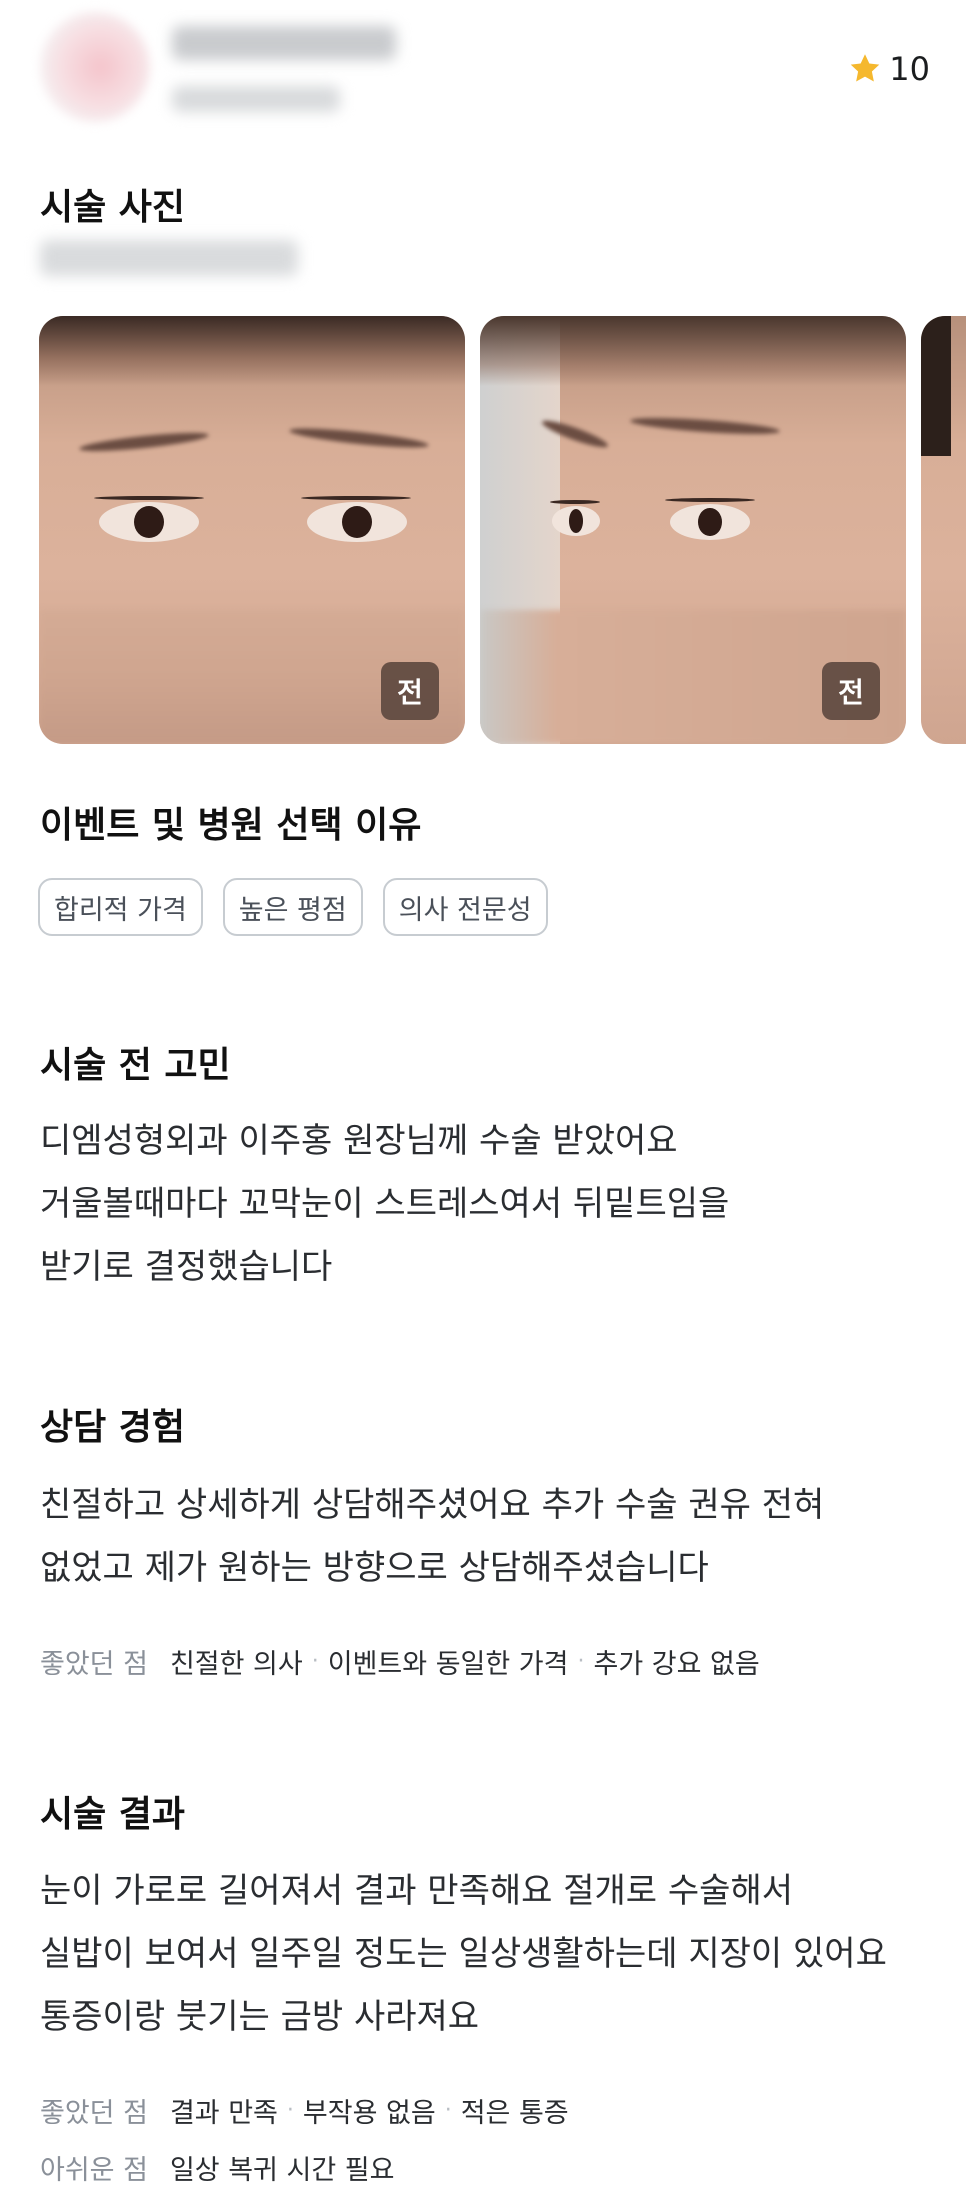  Describe the element at coordinates (514, 2113) in the screenshot. I see `good-point: 적은 통증` at that location.